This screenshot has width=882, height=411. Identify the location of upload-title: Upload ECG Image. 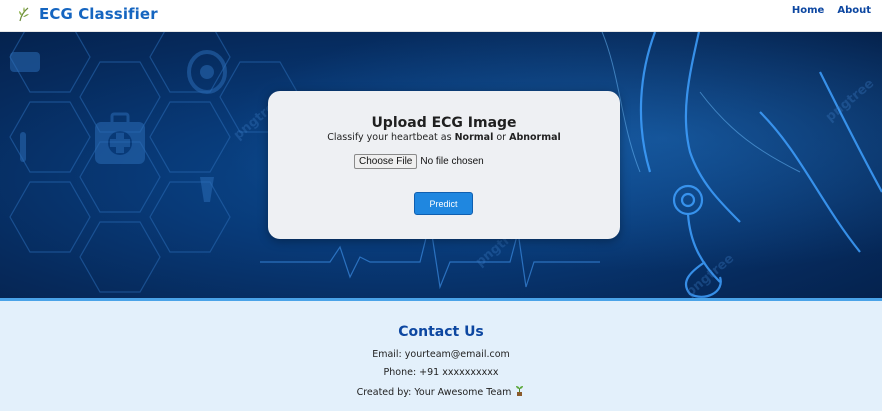
(444, 123).